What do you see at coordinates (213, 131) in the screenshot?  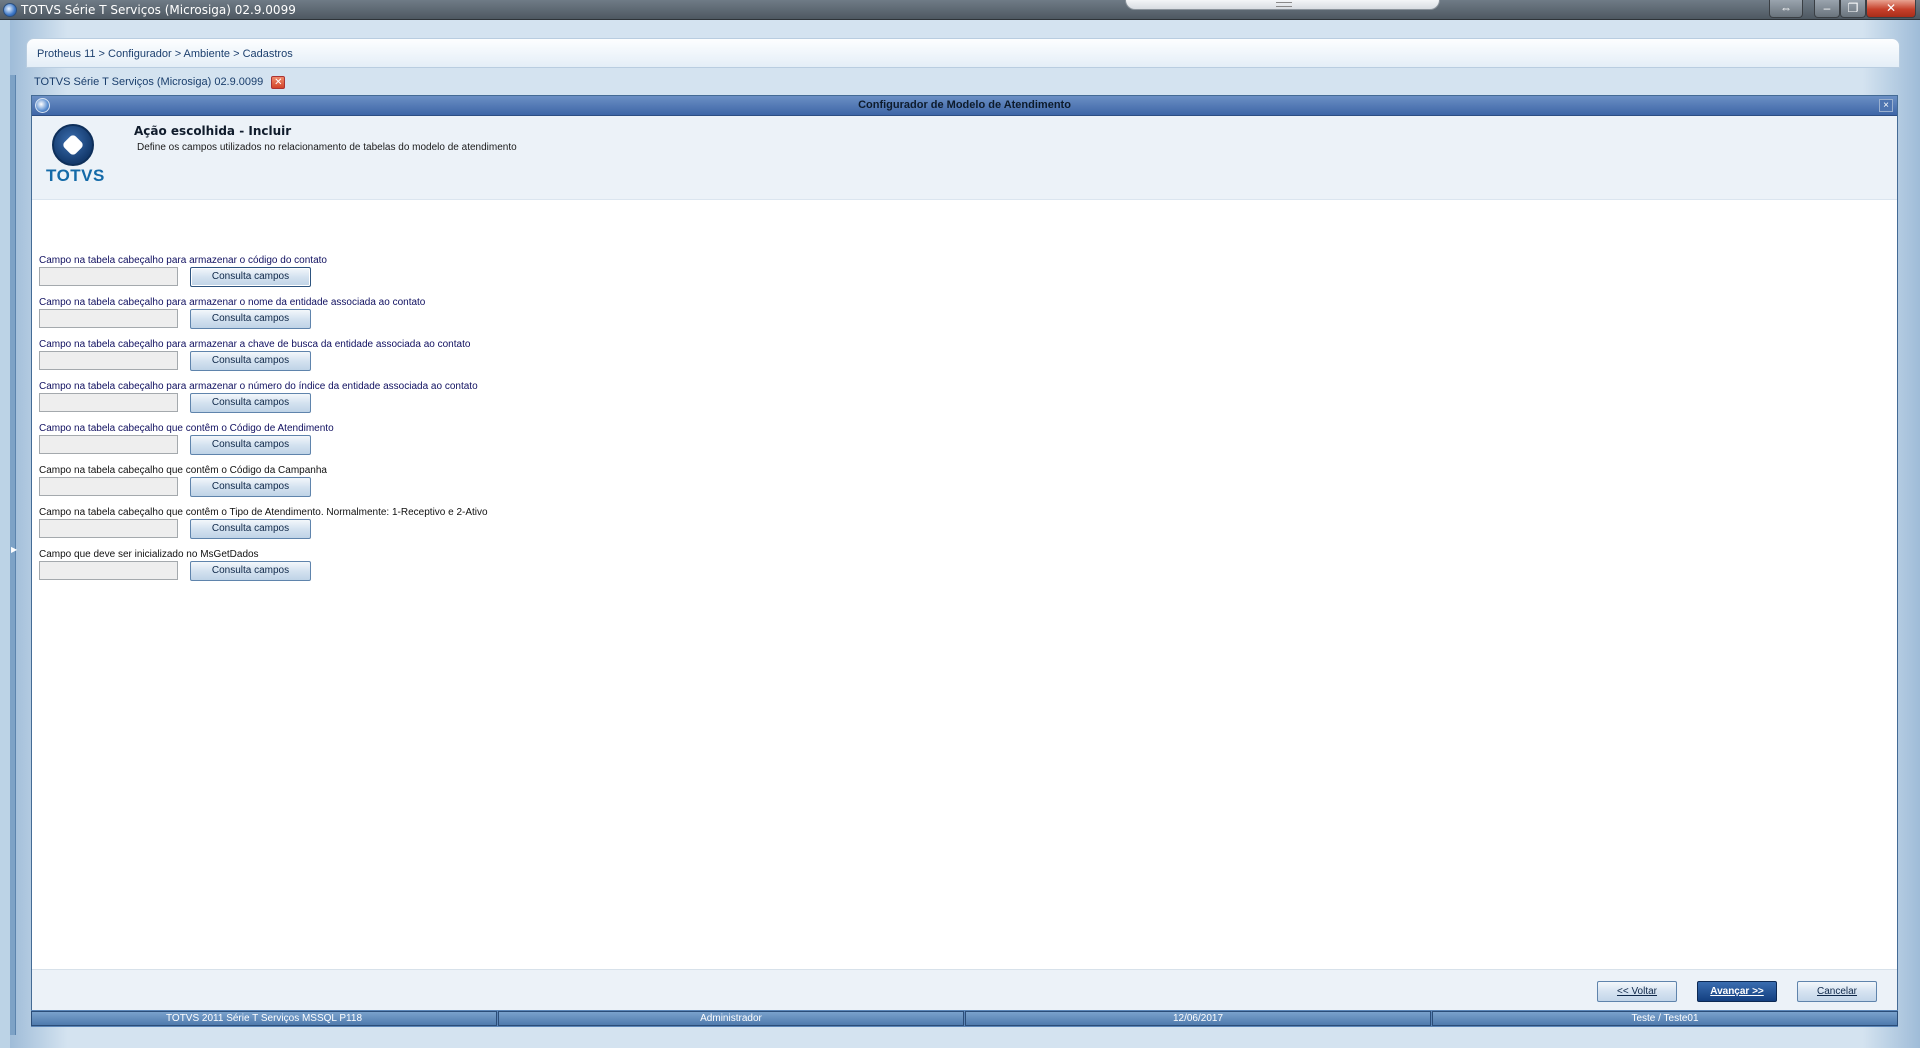 I see `wizard-title: Ação escolhida - Incluir` at bounding box center [213, 131].